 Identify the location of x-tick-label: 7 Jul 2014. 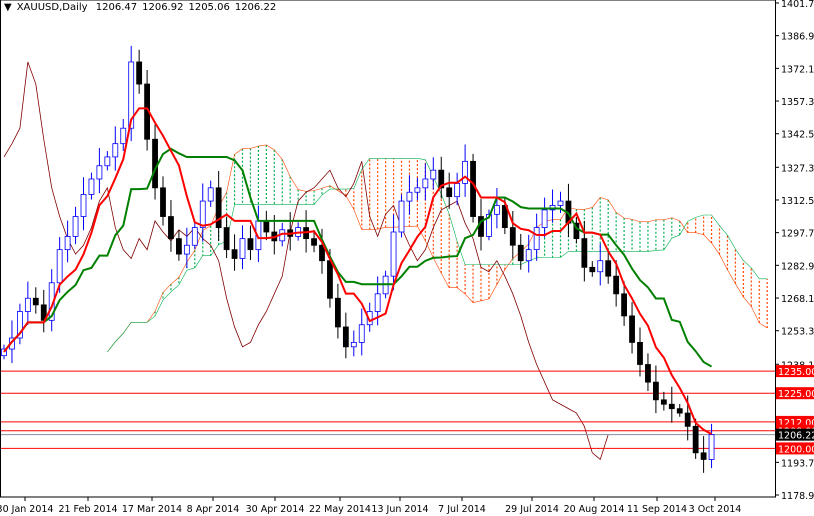
(462, 509).